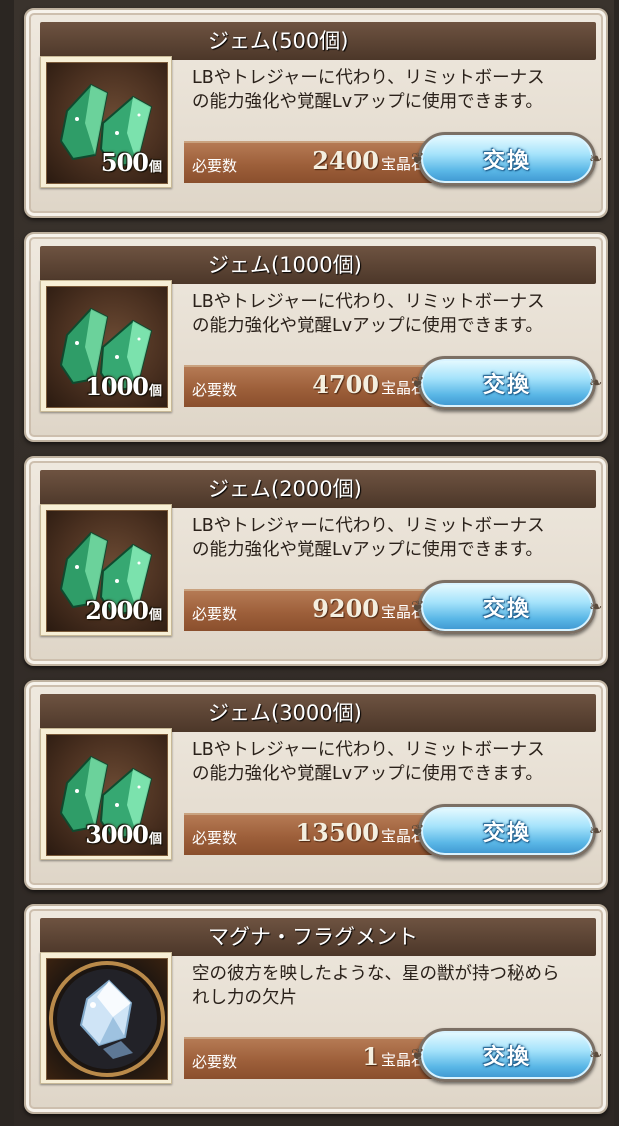 The height and width of the screenshot is (1126, 619). What do you see at coordinates (369, 384) in the screenshot?
I see `cost-value: 4700 宝晶石` at bounding box center [369, 384].